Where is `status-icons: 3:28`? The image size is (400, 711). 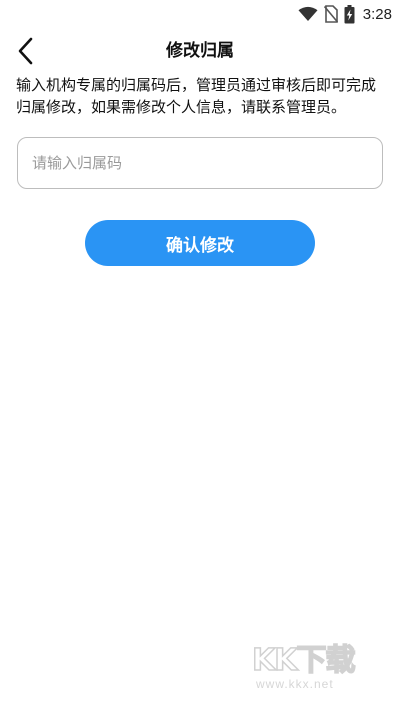
status-icons: 3:28 is located at coordinates (345, 14).